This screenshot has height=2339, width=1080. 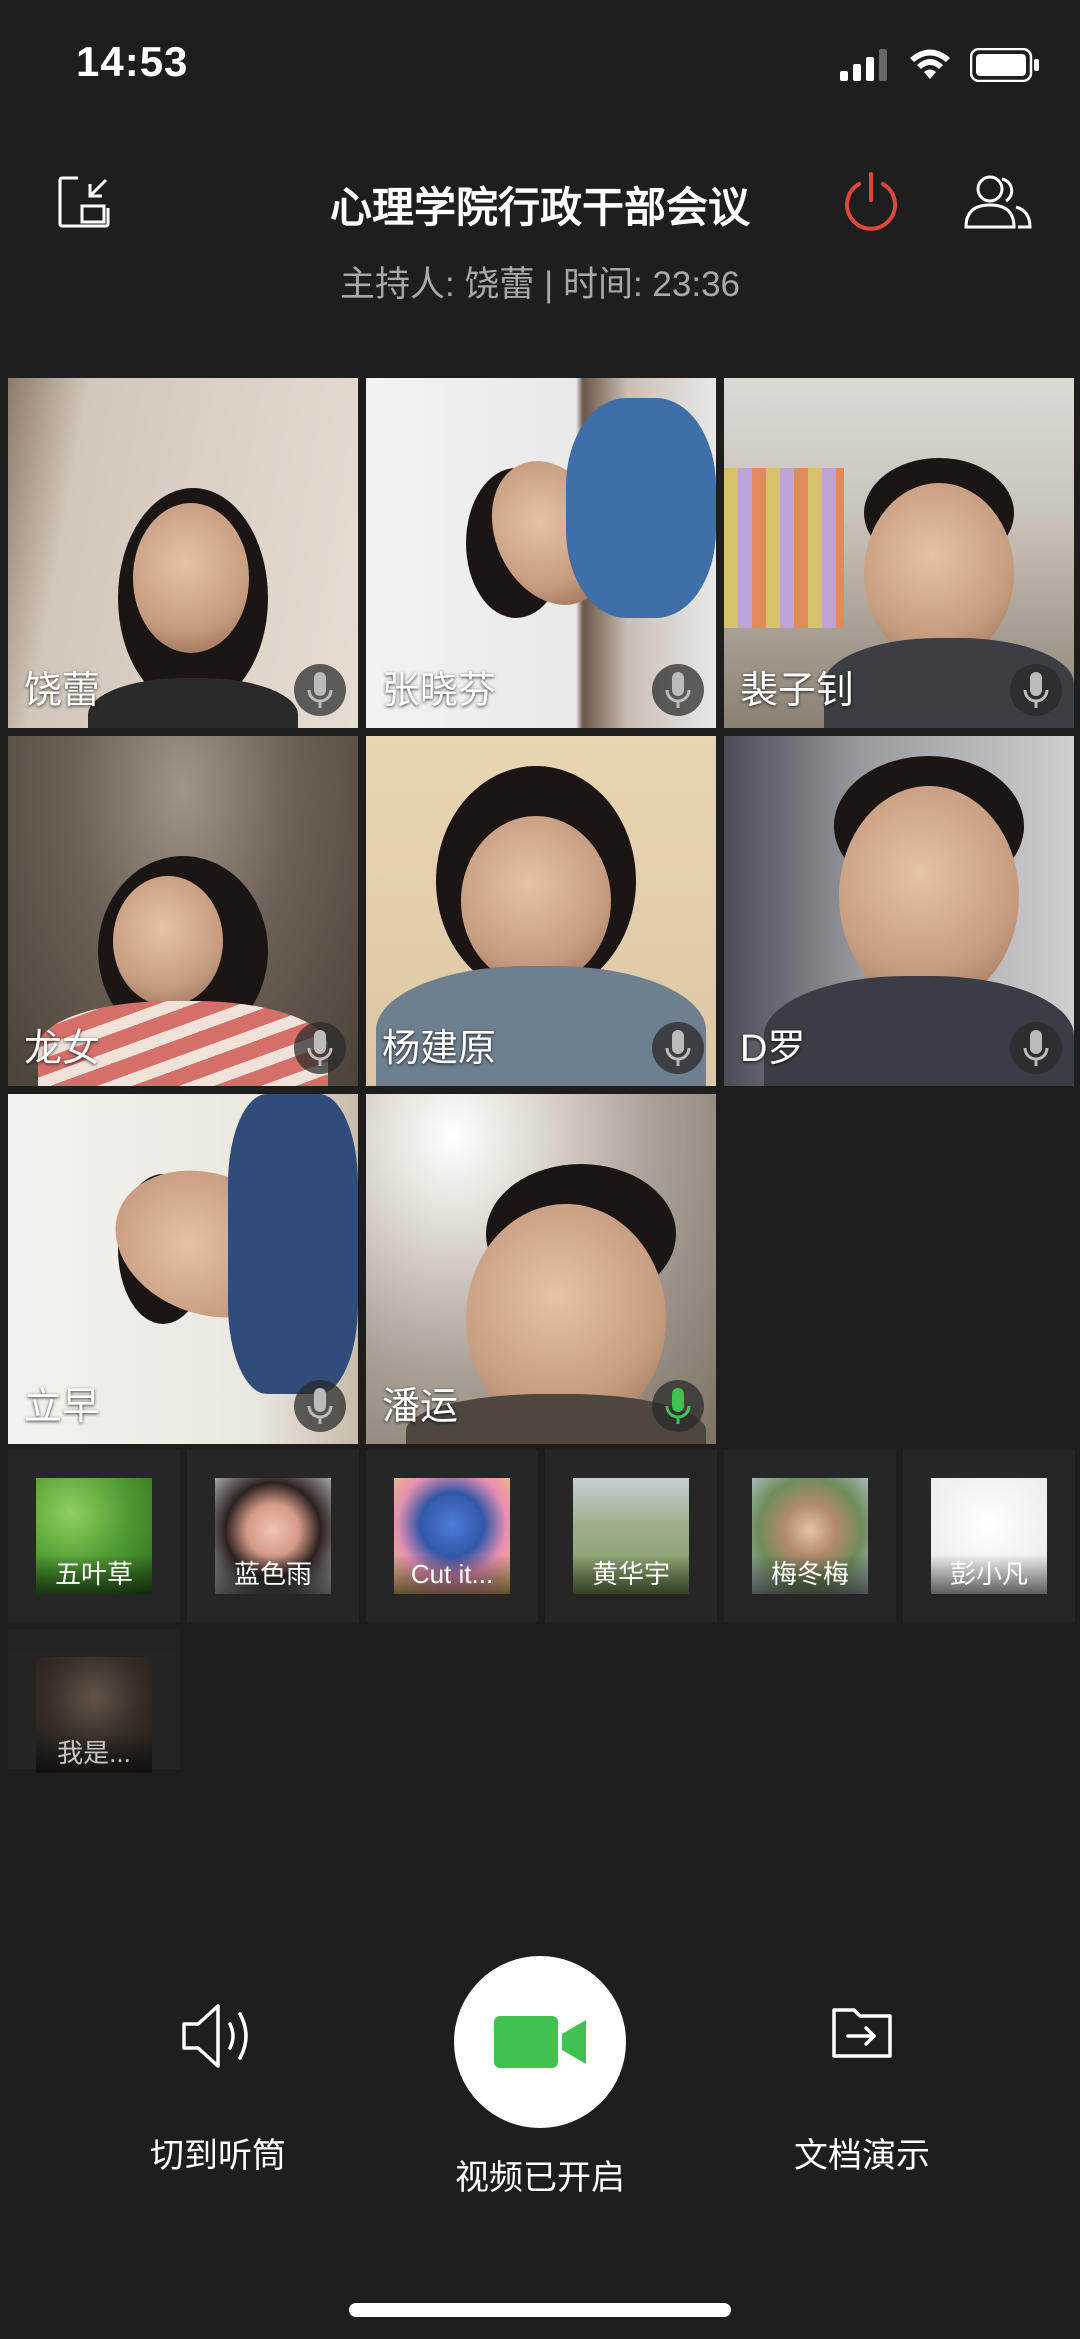 What do you see at coordinates (899, 553) in the screenshot?
I see `video-tile: 裴子钊` at bounding box center [899, 553].